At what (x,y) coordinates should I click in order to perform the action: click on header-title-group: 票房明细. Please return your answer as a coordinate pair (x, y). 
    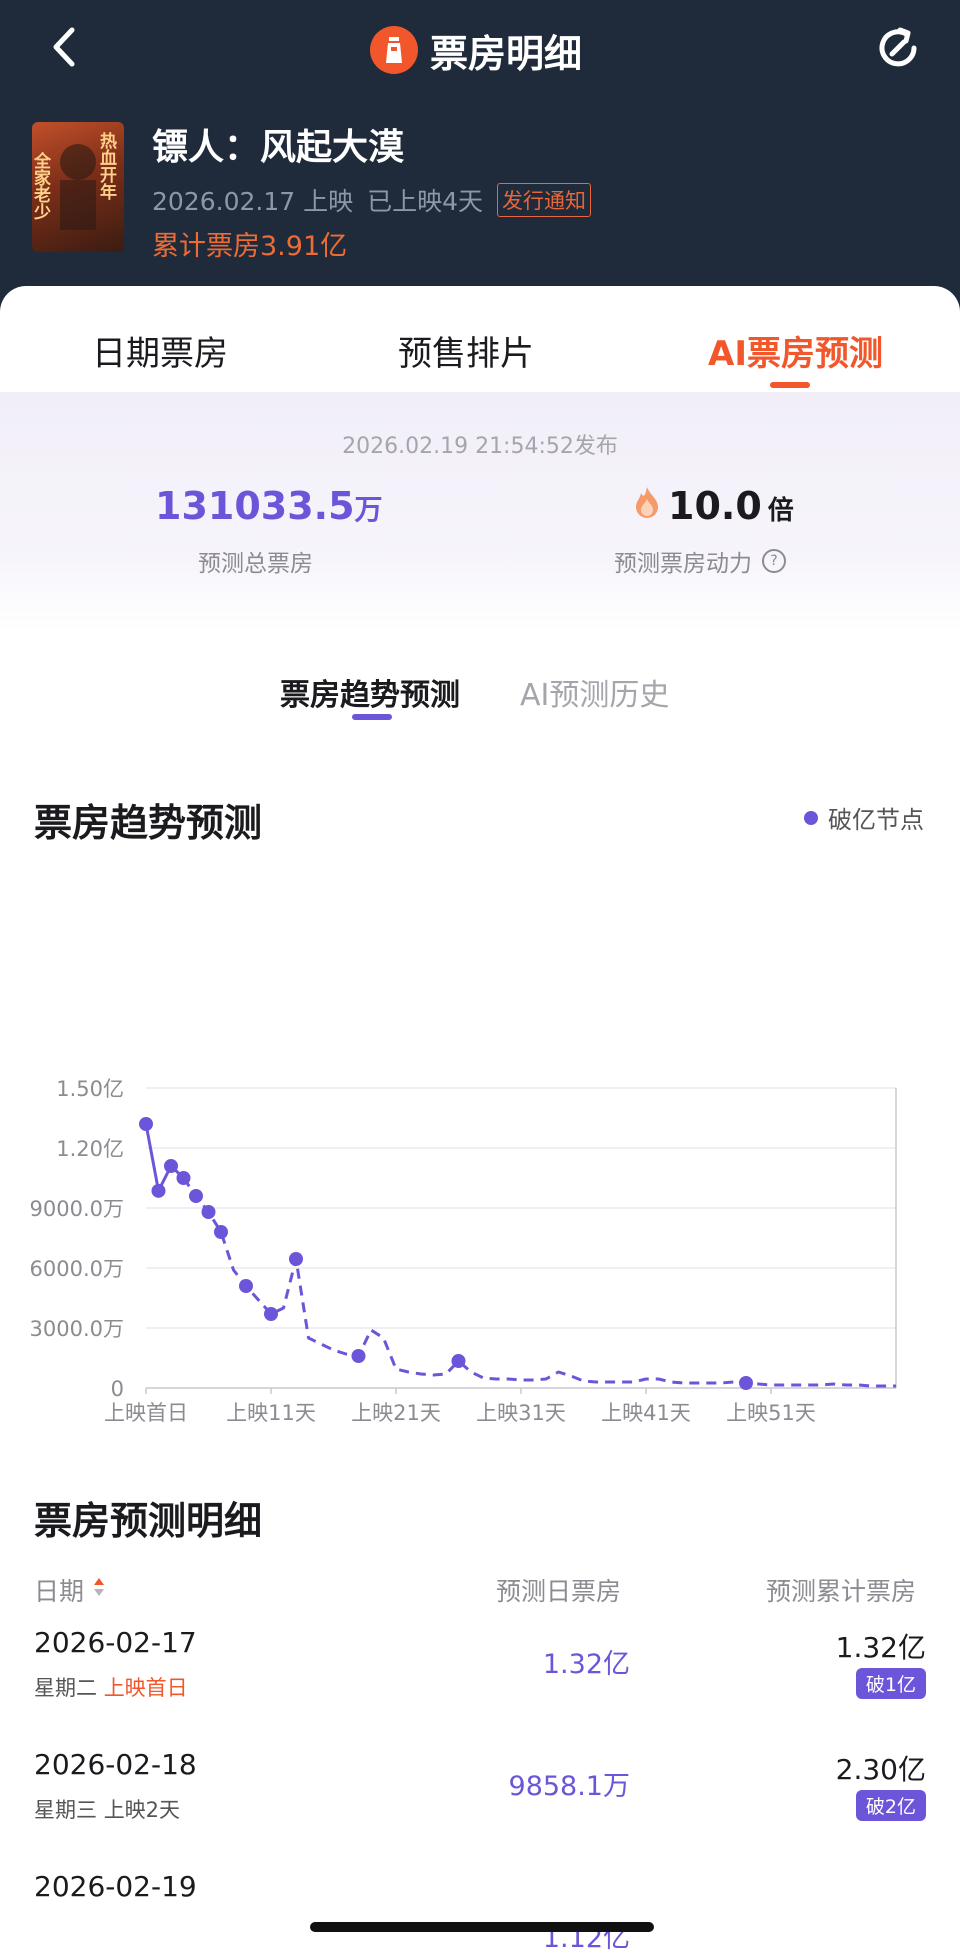
    Looking at the image, I should click on (476, 50).